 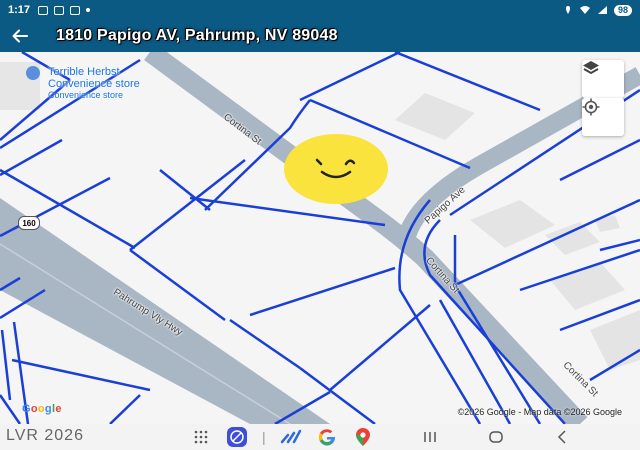 What do you see at coordinates (197, 35) in the screenshot?
I see `address-title: 1810 Papigo AV, Pahrump, NV 89048` at bounding box center [197, 35].